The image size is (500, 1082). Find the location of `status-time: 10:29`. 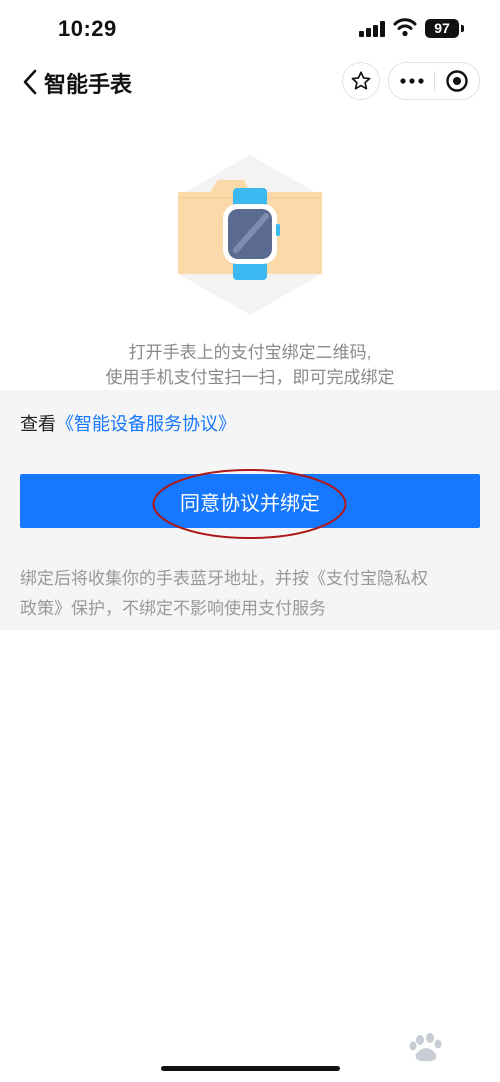

status-time: 10:29 is located at coordinates (87, 28).